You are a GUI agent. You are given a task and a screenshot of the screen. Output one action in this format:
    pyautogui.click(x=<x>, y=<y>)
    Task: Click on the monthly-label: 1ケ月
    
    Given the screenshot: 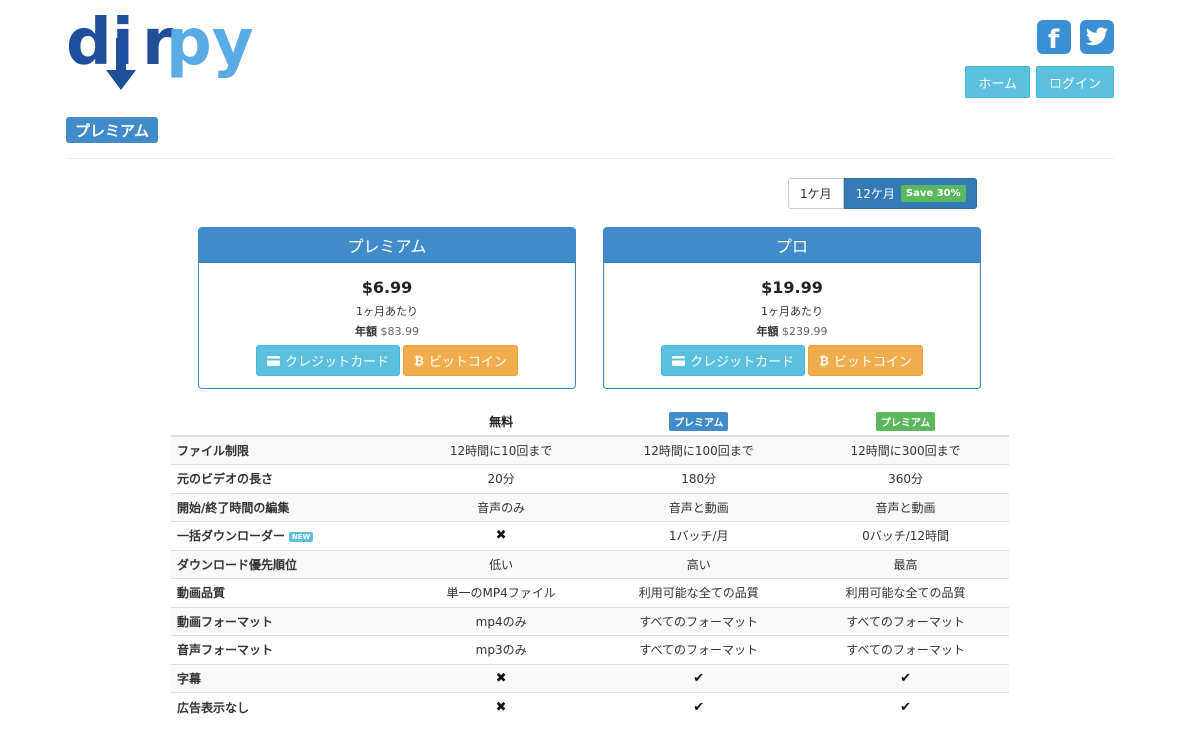 What is the action you would take?
    pyautogui.click(x=816, y=194)
    